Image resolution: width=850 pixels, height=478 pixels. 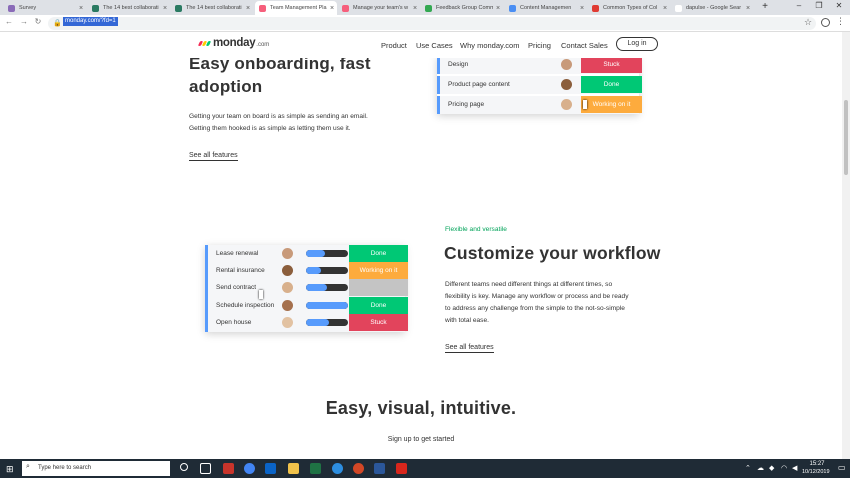 I want to click on board-item-name: Rental insurance, so click(x=240, y=271).